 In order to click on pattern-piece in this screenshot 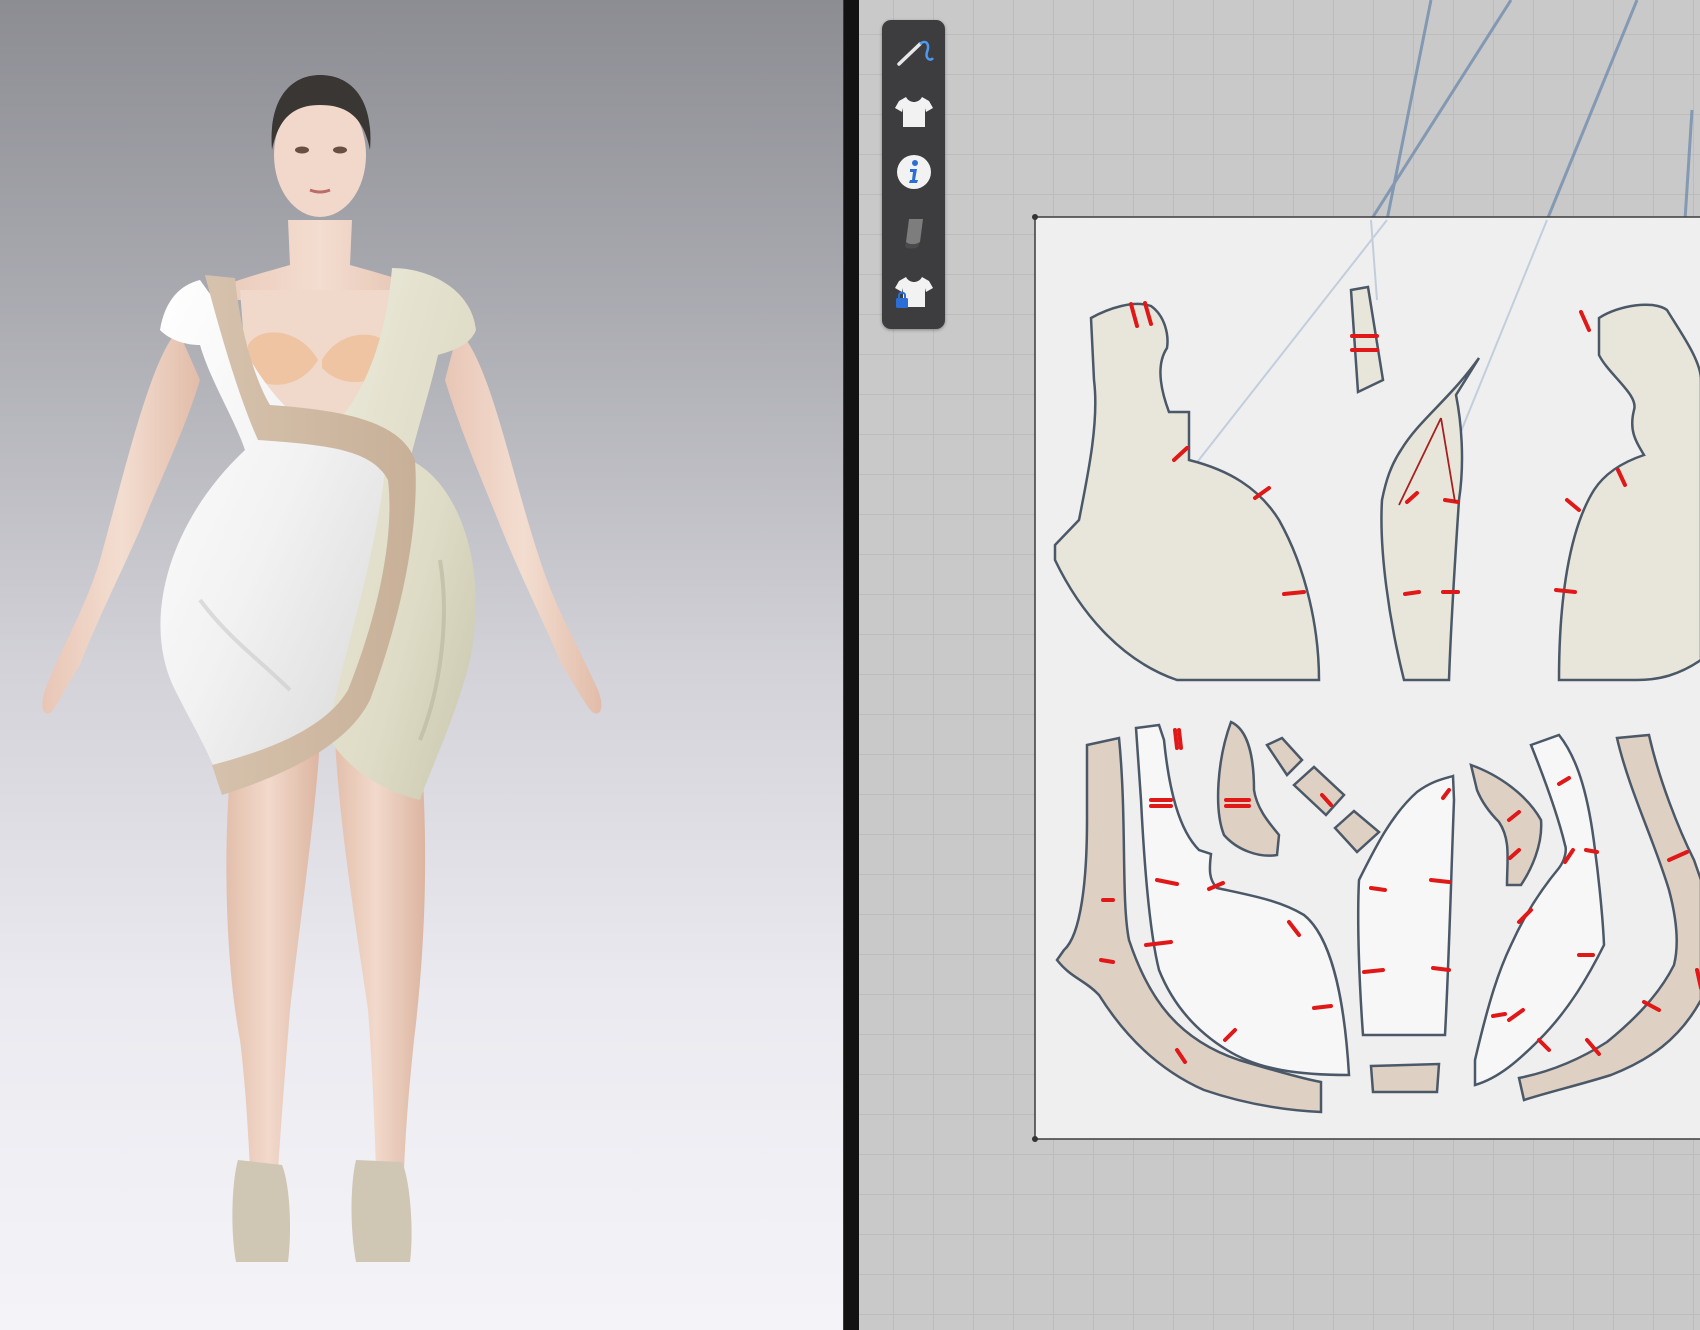, I will do `click(1405, 1078)`.